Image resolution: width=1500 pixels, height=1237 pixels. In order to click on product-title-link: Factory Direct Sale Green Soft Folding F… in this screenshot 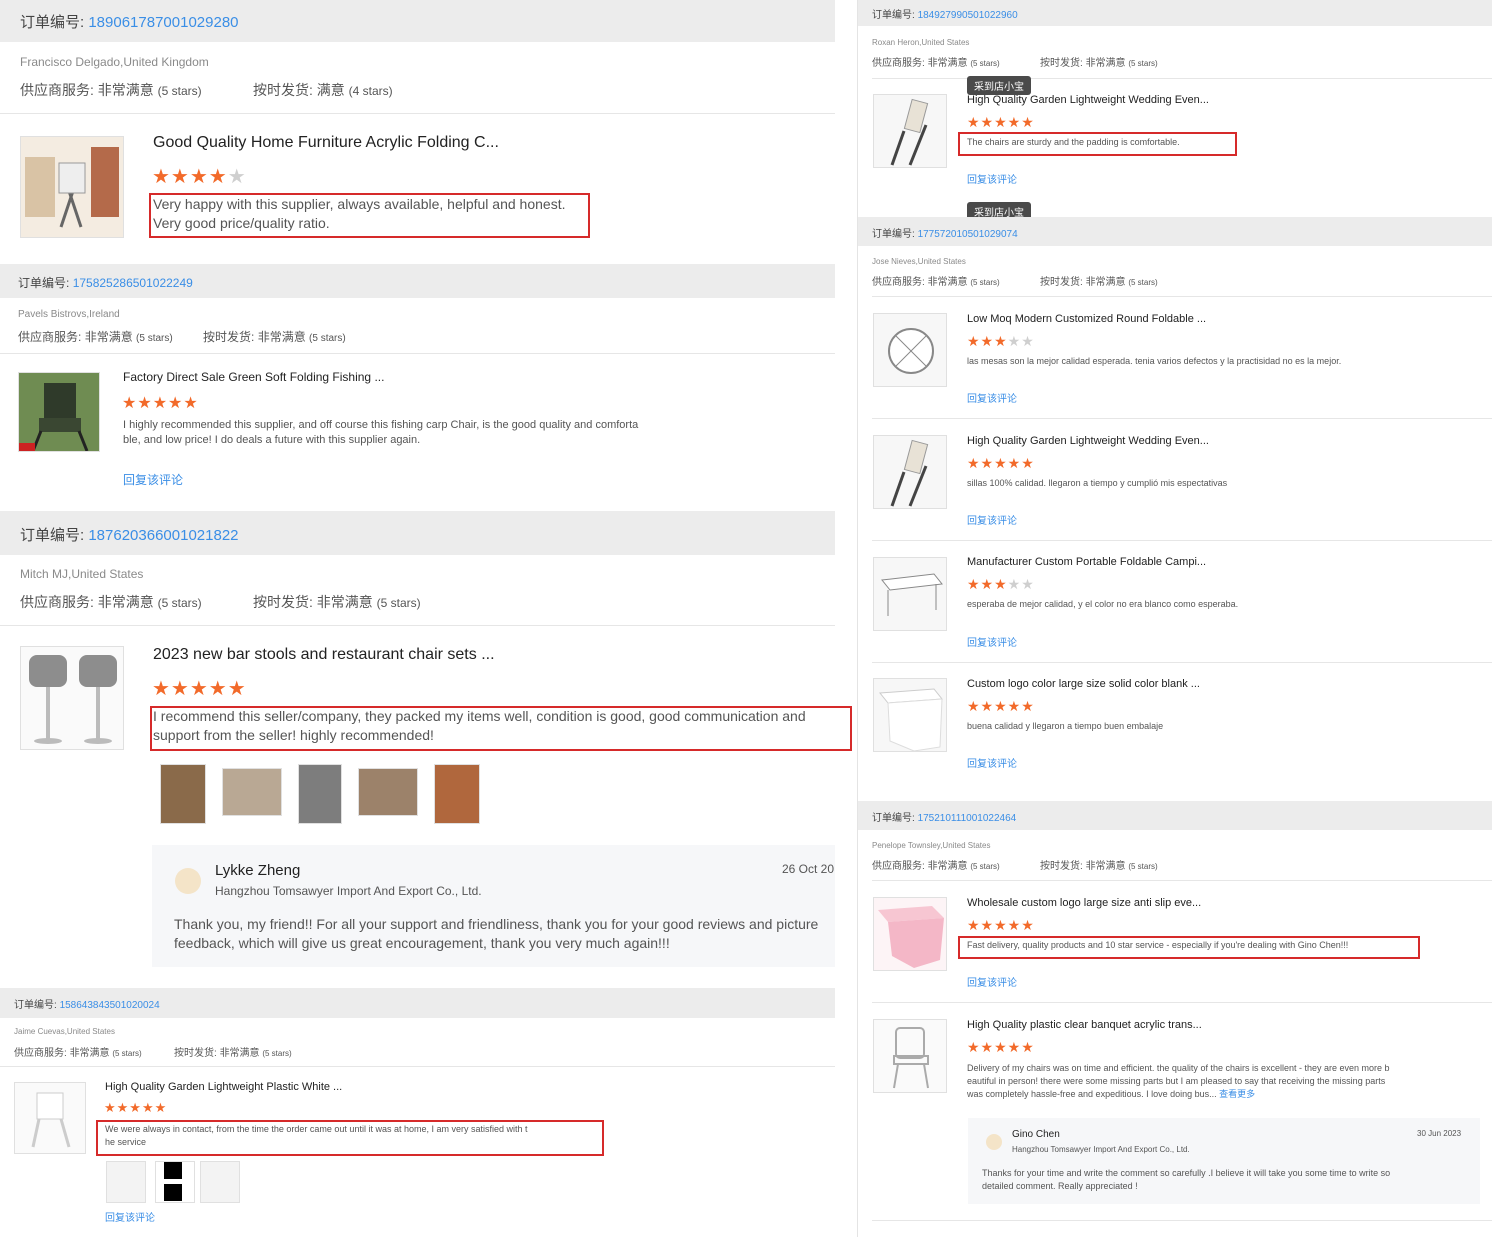, I will do `click(253, 377)`.